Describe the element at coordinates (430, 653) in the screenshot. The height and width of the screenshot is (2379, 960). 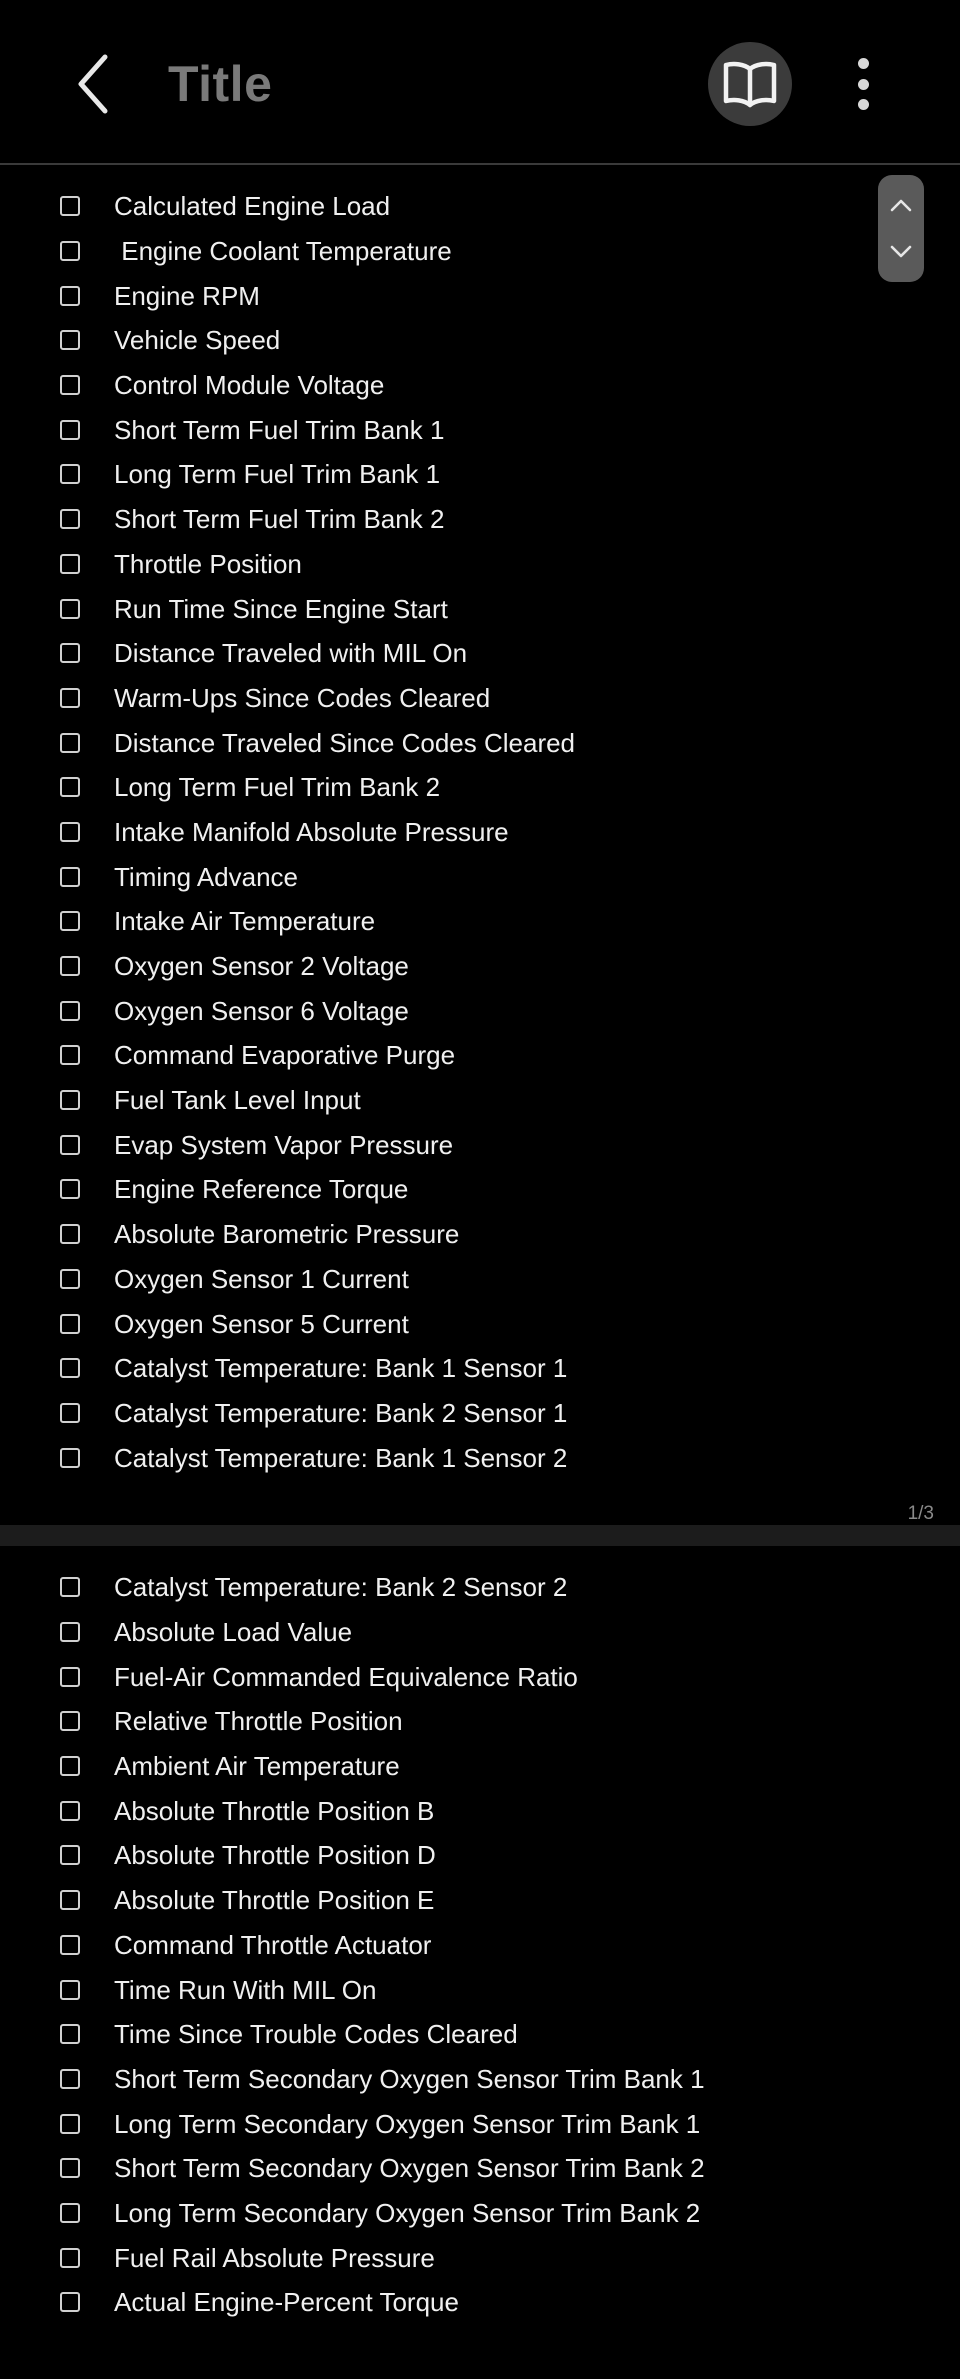
I see `list-item: Distance Traveled with MIL On` at that location.